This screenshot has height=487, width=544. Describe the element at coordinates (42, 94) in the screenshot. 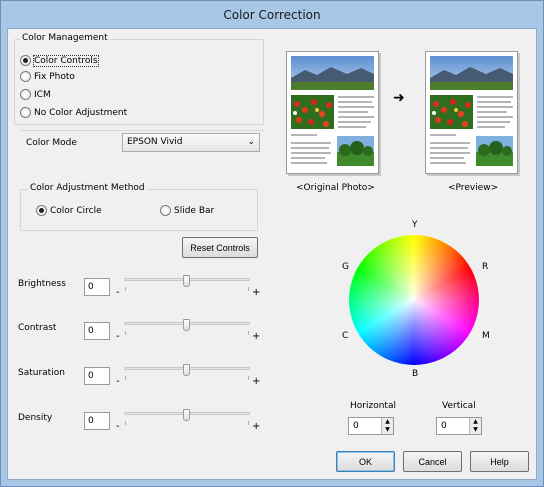

I see `radio-label: ICM` at that location.